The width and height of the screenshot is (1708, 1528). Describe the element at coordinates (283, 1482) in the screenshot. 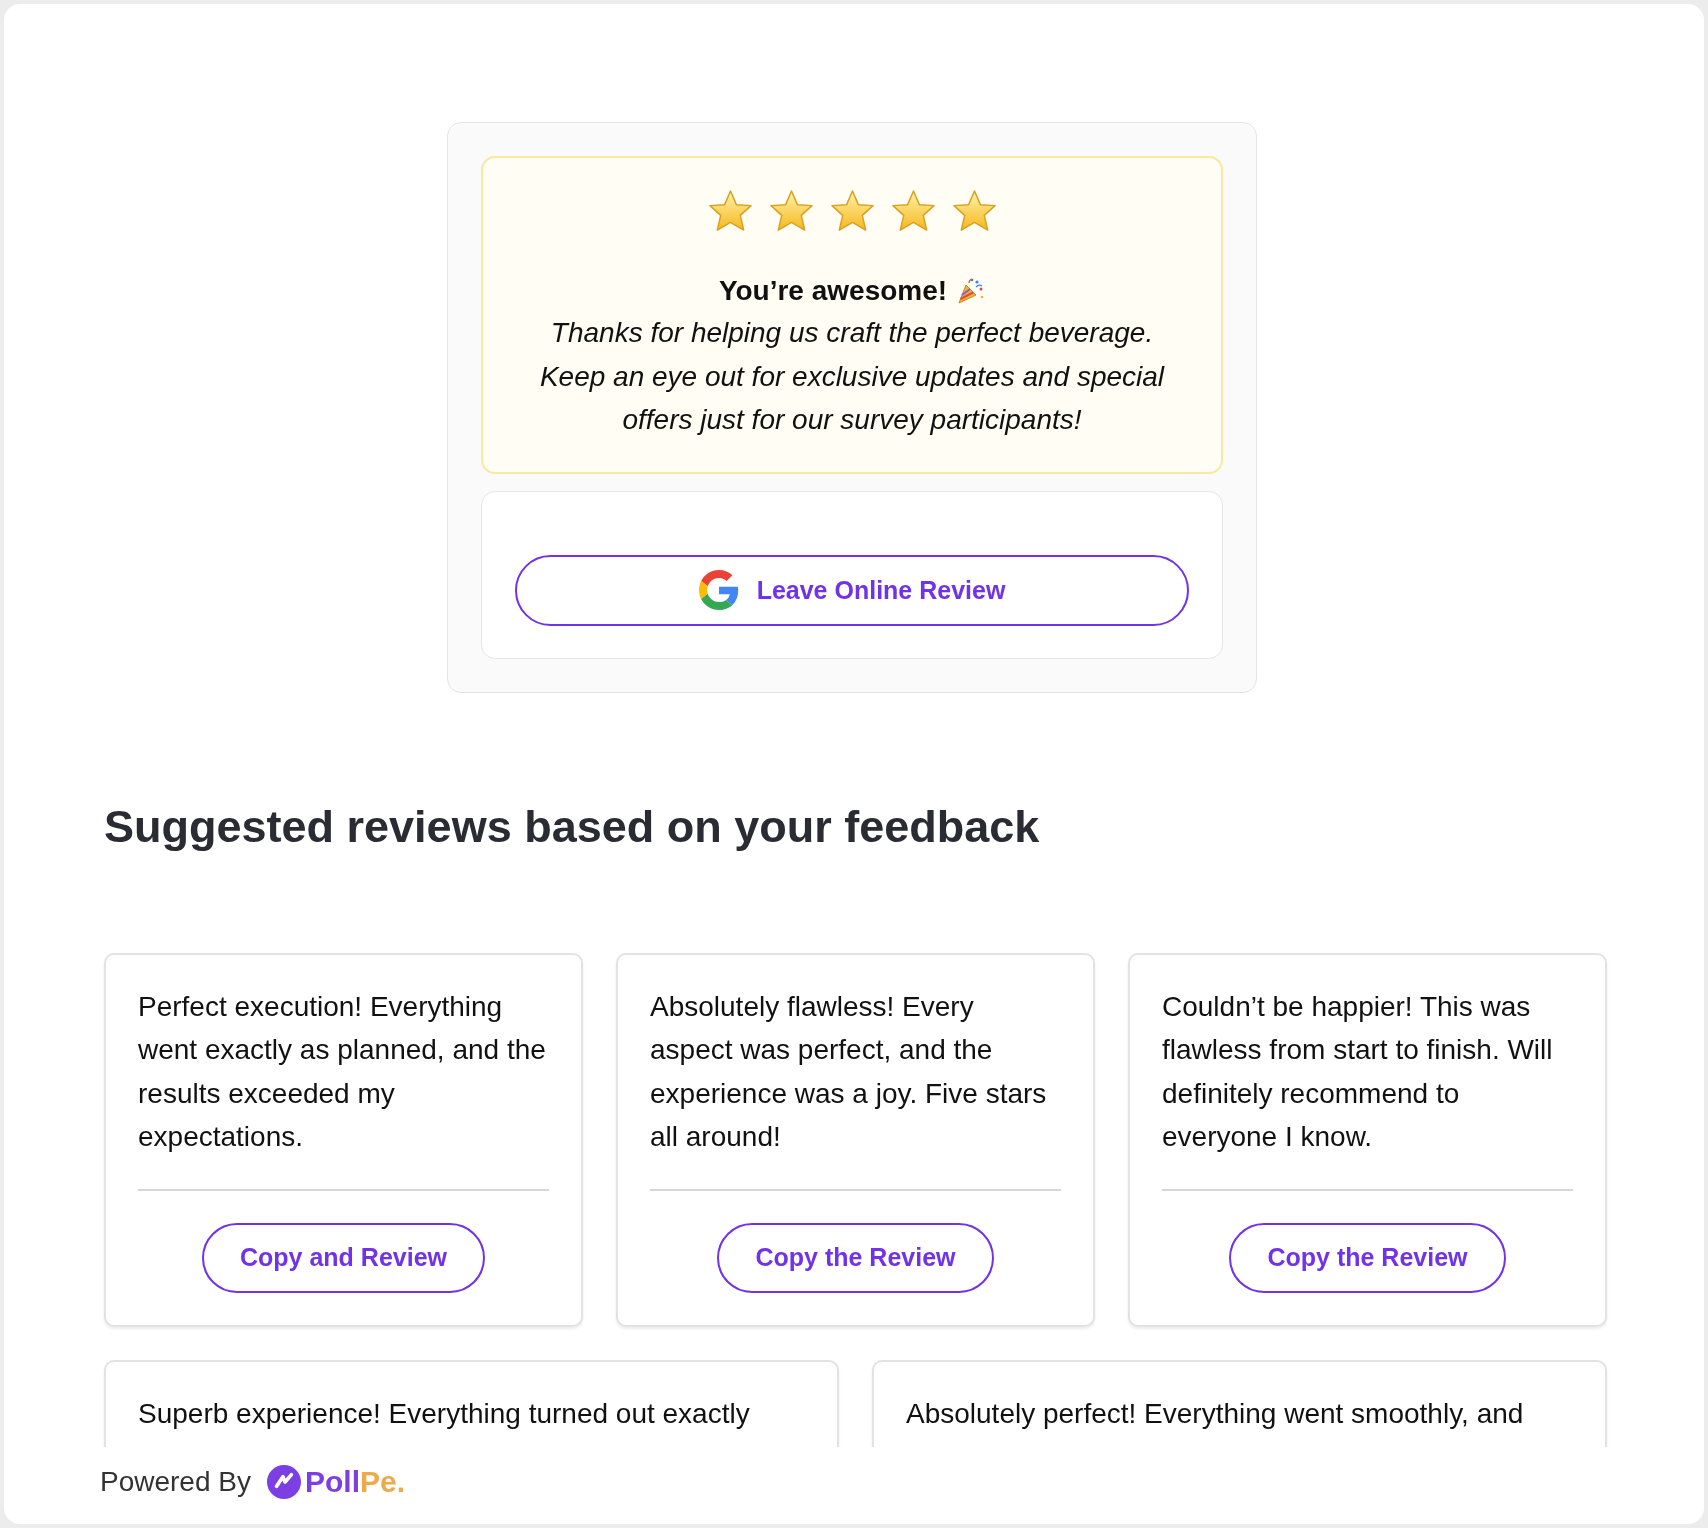

I see `brand-logo-icon` at that location.